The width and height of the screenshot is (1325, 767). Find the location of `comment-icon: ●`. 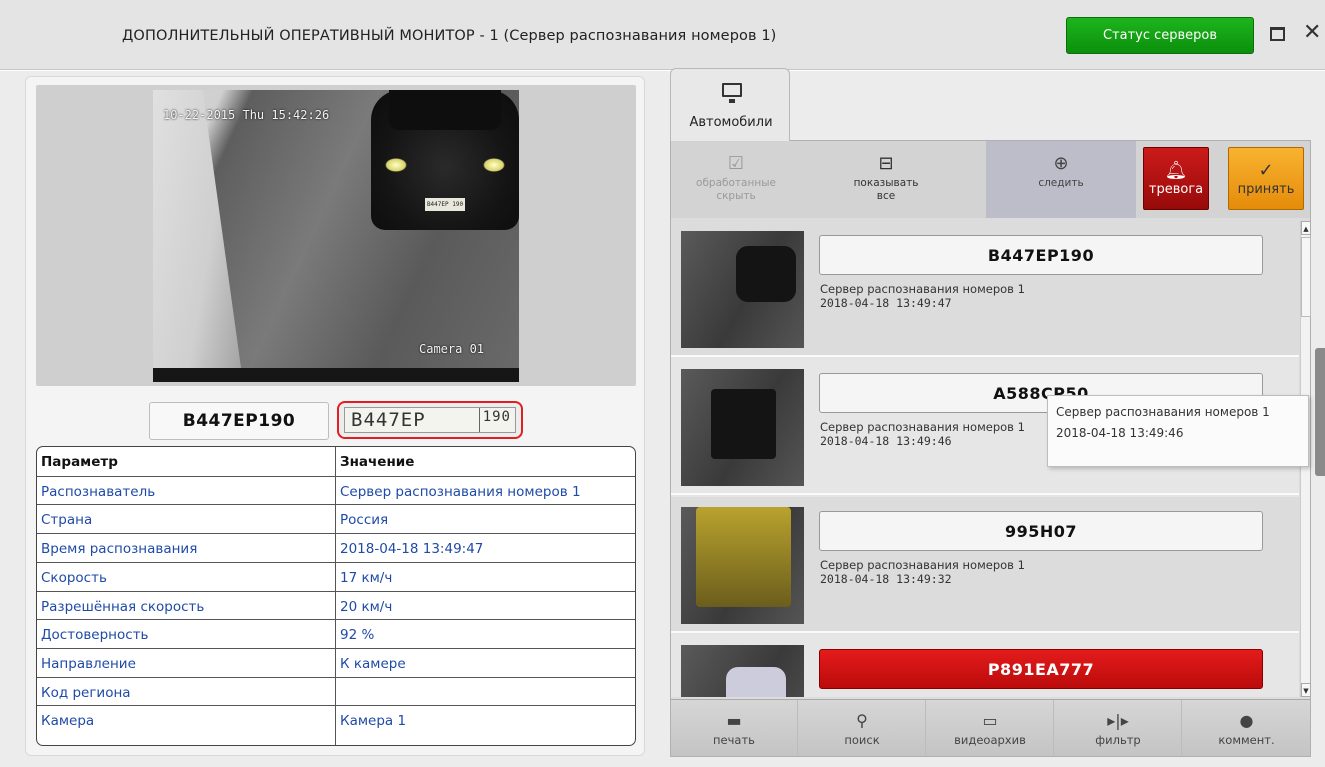

comment-icon: ● is located at coordinates (1246, 720).